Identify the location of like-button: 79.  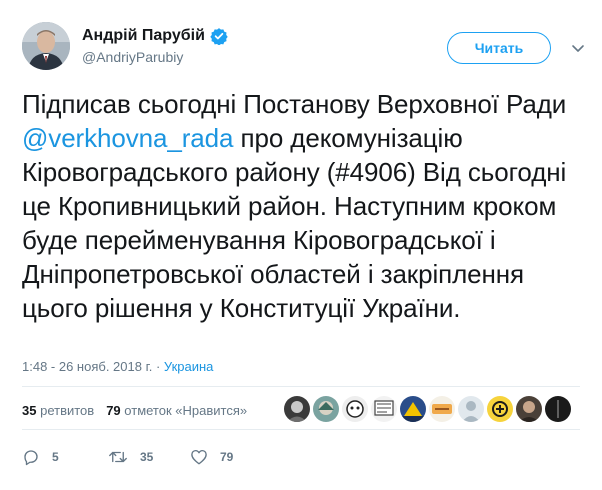
(211, 457).